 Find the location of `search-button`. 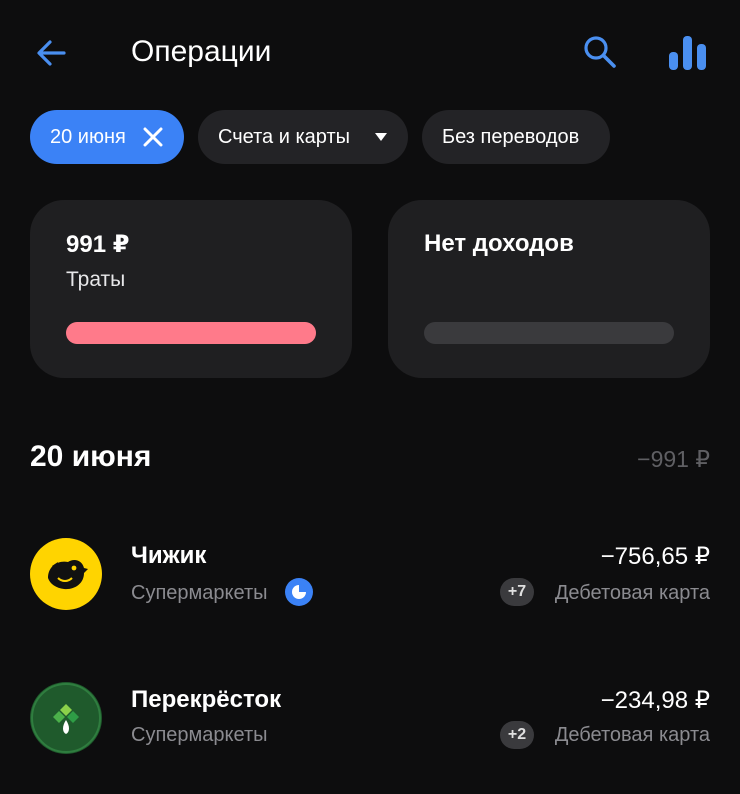

search-button is located at coordinates (600, 52).